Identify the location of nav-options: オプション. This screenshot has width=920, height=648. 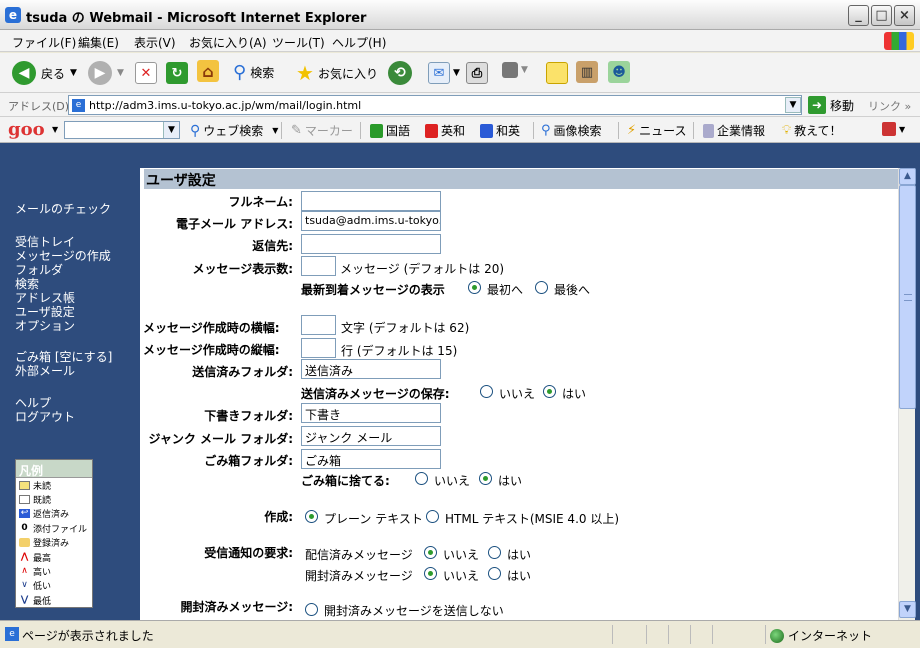
(45, 325).